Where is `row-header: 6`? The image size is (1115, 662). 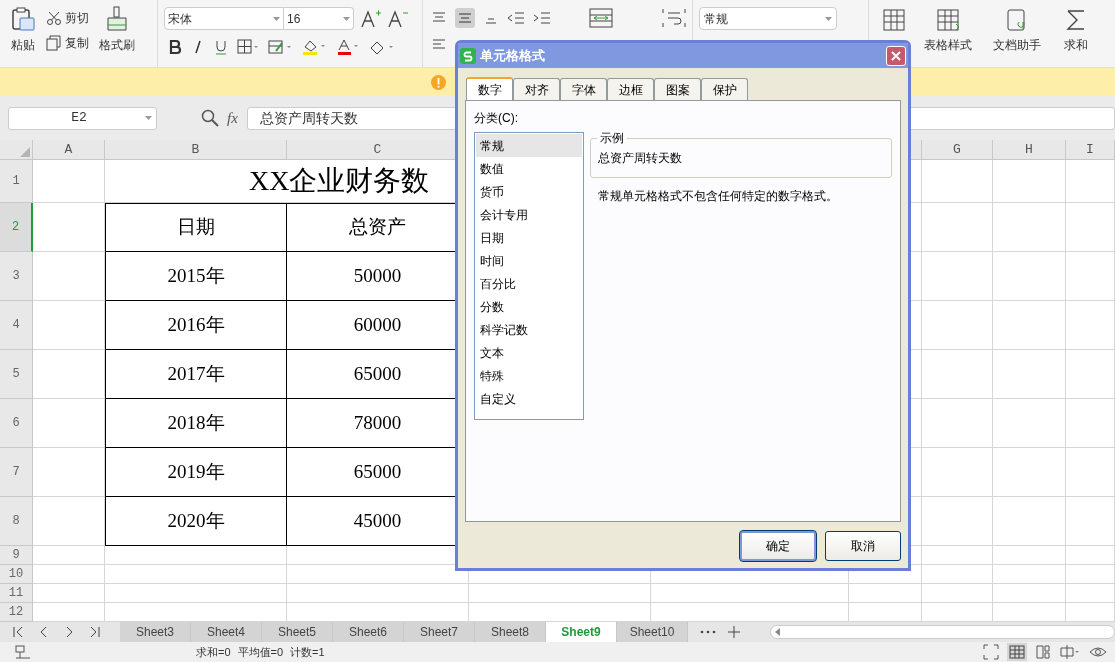 row-header: 6 is located at coordinates (16, 423).